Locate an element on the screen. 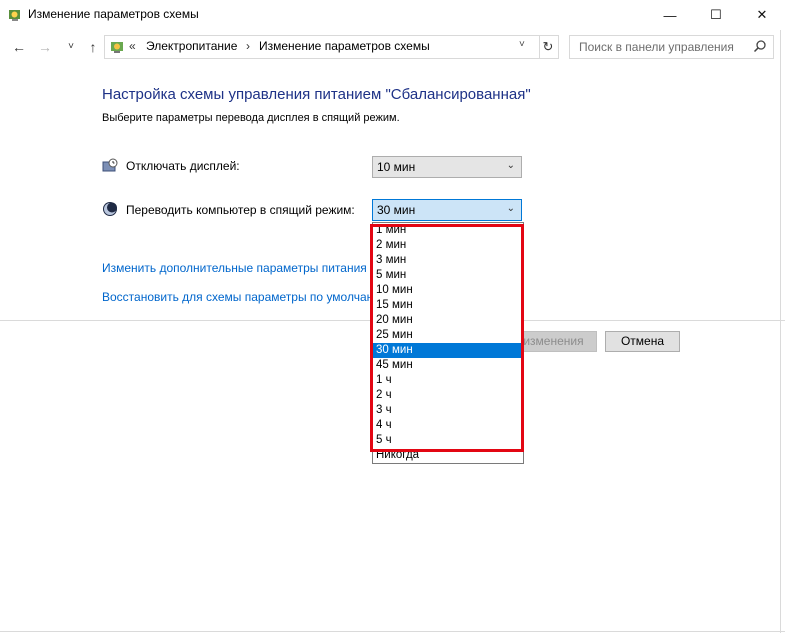 This screenshot has height=633, width=785. forward-arrow-icon: → is located at coordinates (45, 47).